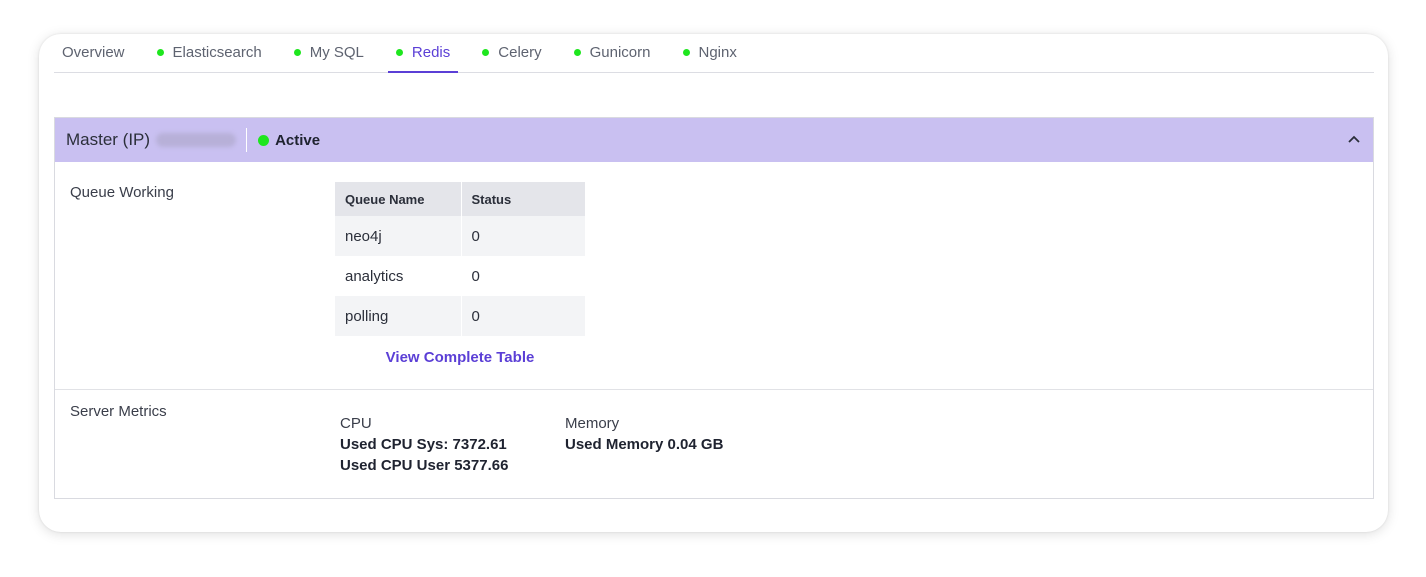 Image resolution: width=1426 pixels, height=577 pixels. Describe the element at coordinates (336, 52) in the screenshot. I see `tab-label: My SQL` at that location.